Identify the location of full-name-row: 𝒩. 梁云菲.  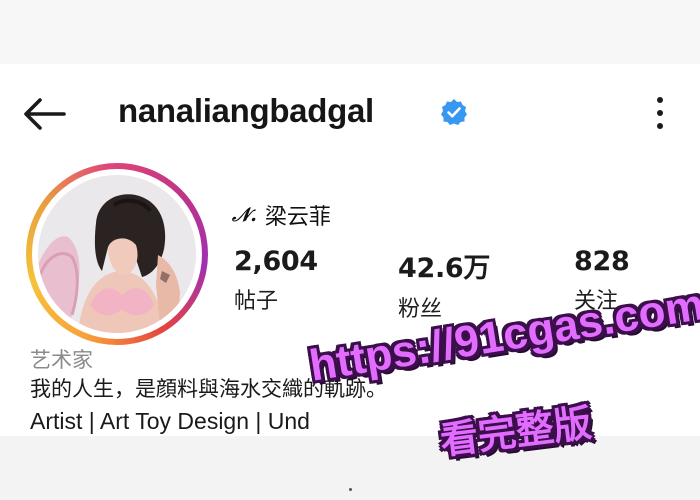
(281, 215).